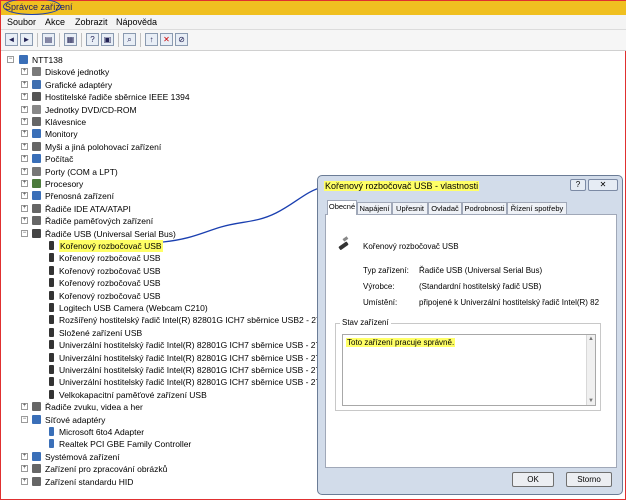 Image resolution: width=626 pixels, height=500 pixels. What do you see at coordinates (410, 208) in the screenshot?
I see `tab-upresnit: Upřesnit` at bounding box center [410, 208].